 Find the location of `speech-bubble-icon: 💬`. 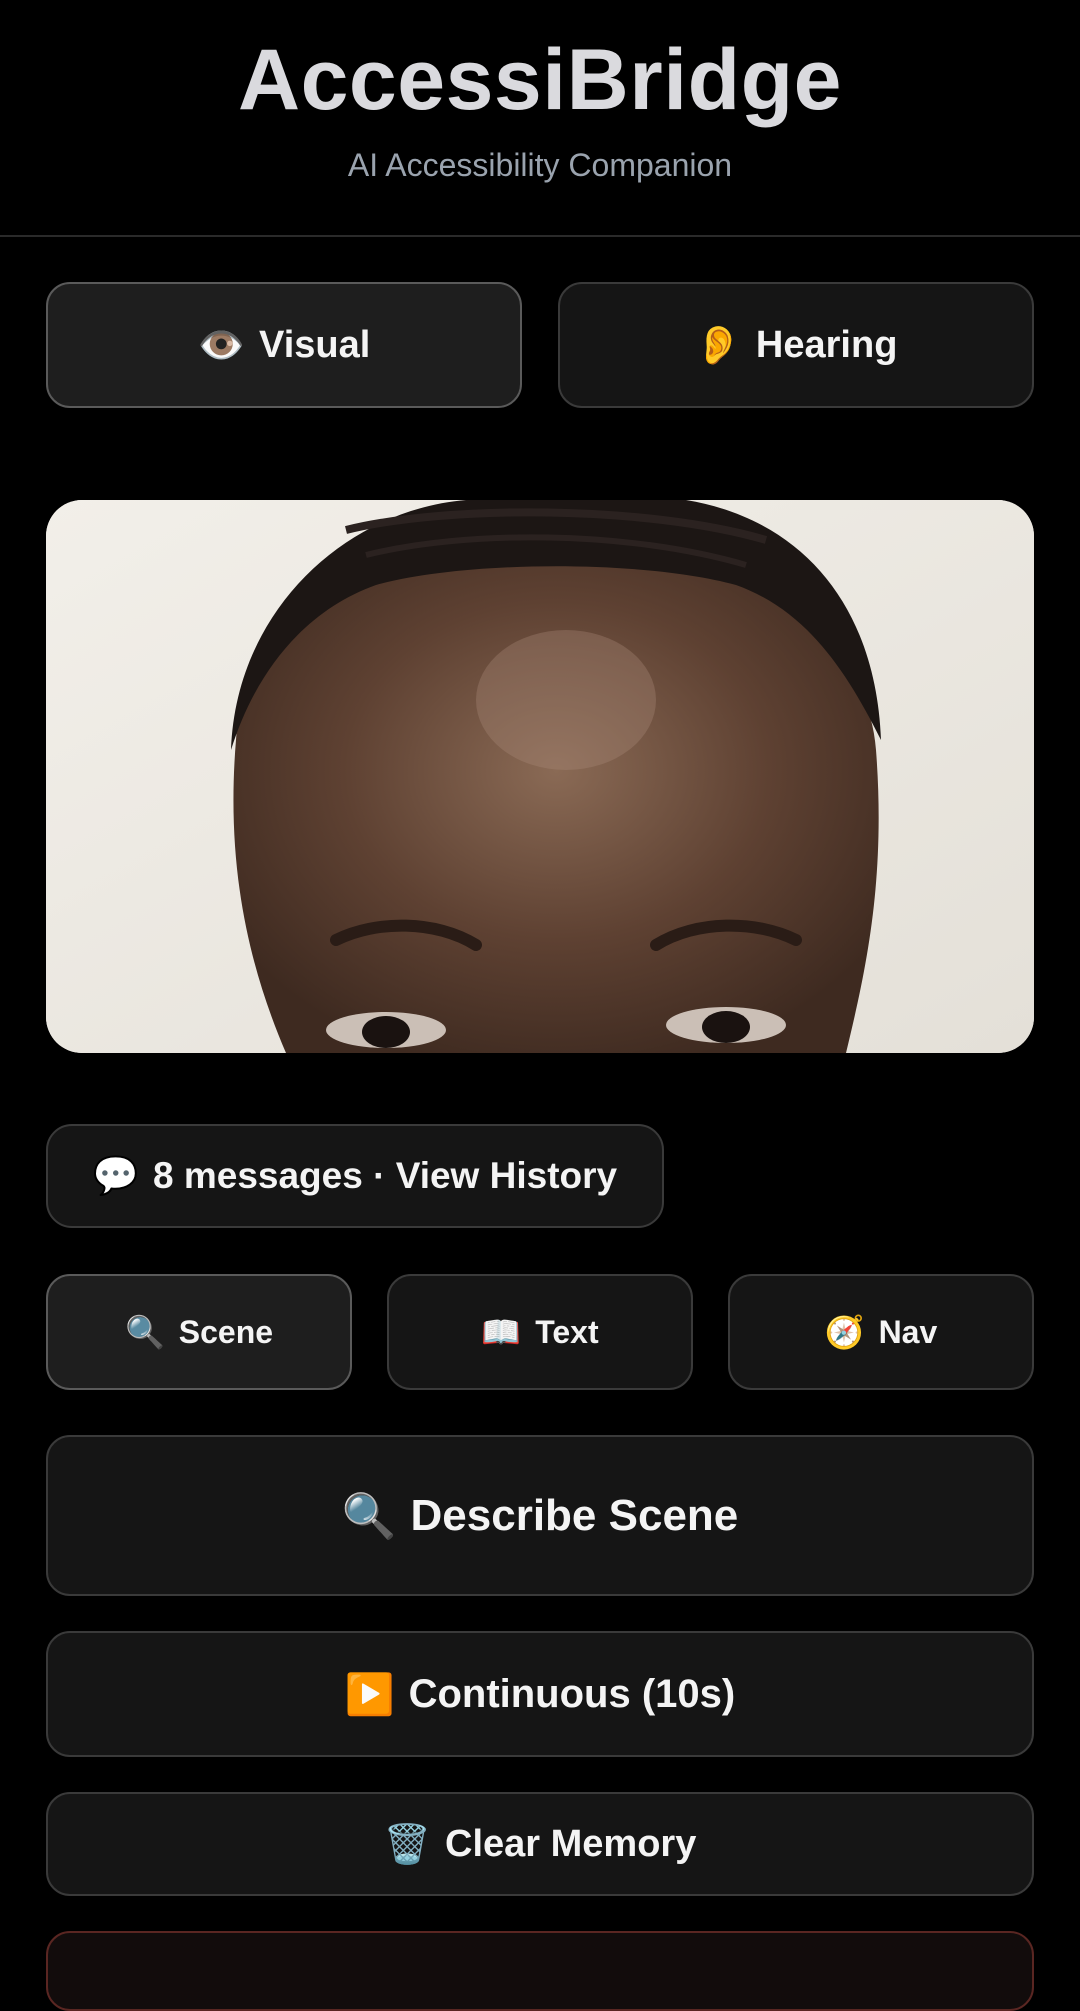

speech-bubble-icon: 💬 is located at coordinates (115, 1175).